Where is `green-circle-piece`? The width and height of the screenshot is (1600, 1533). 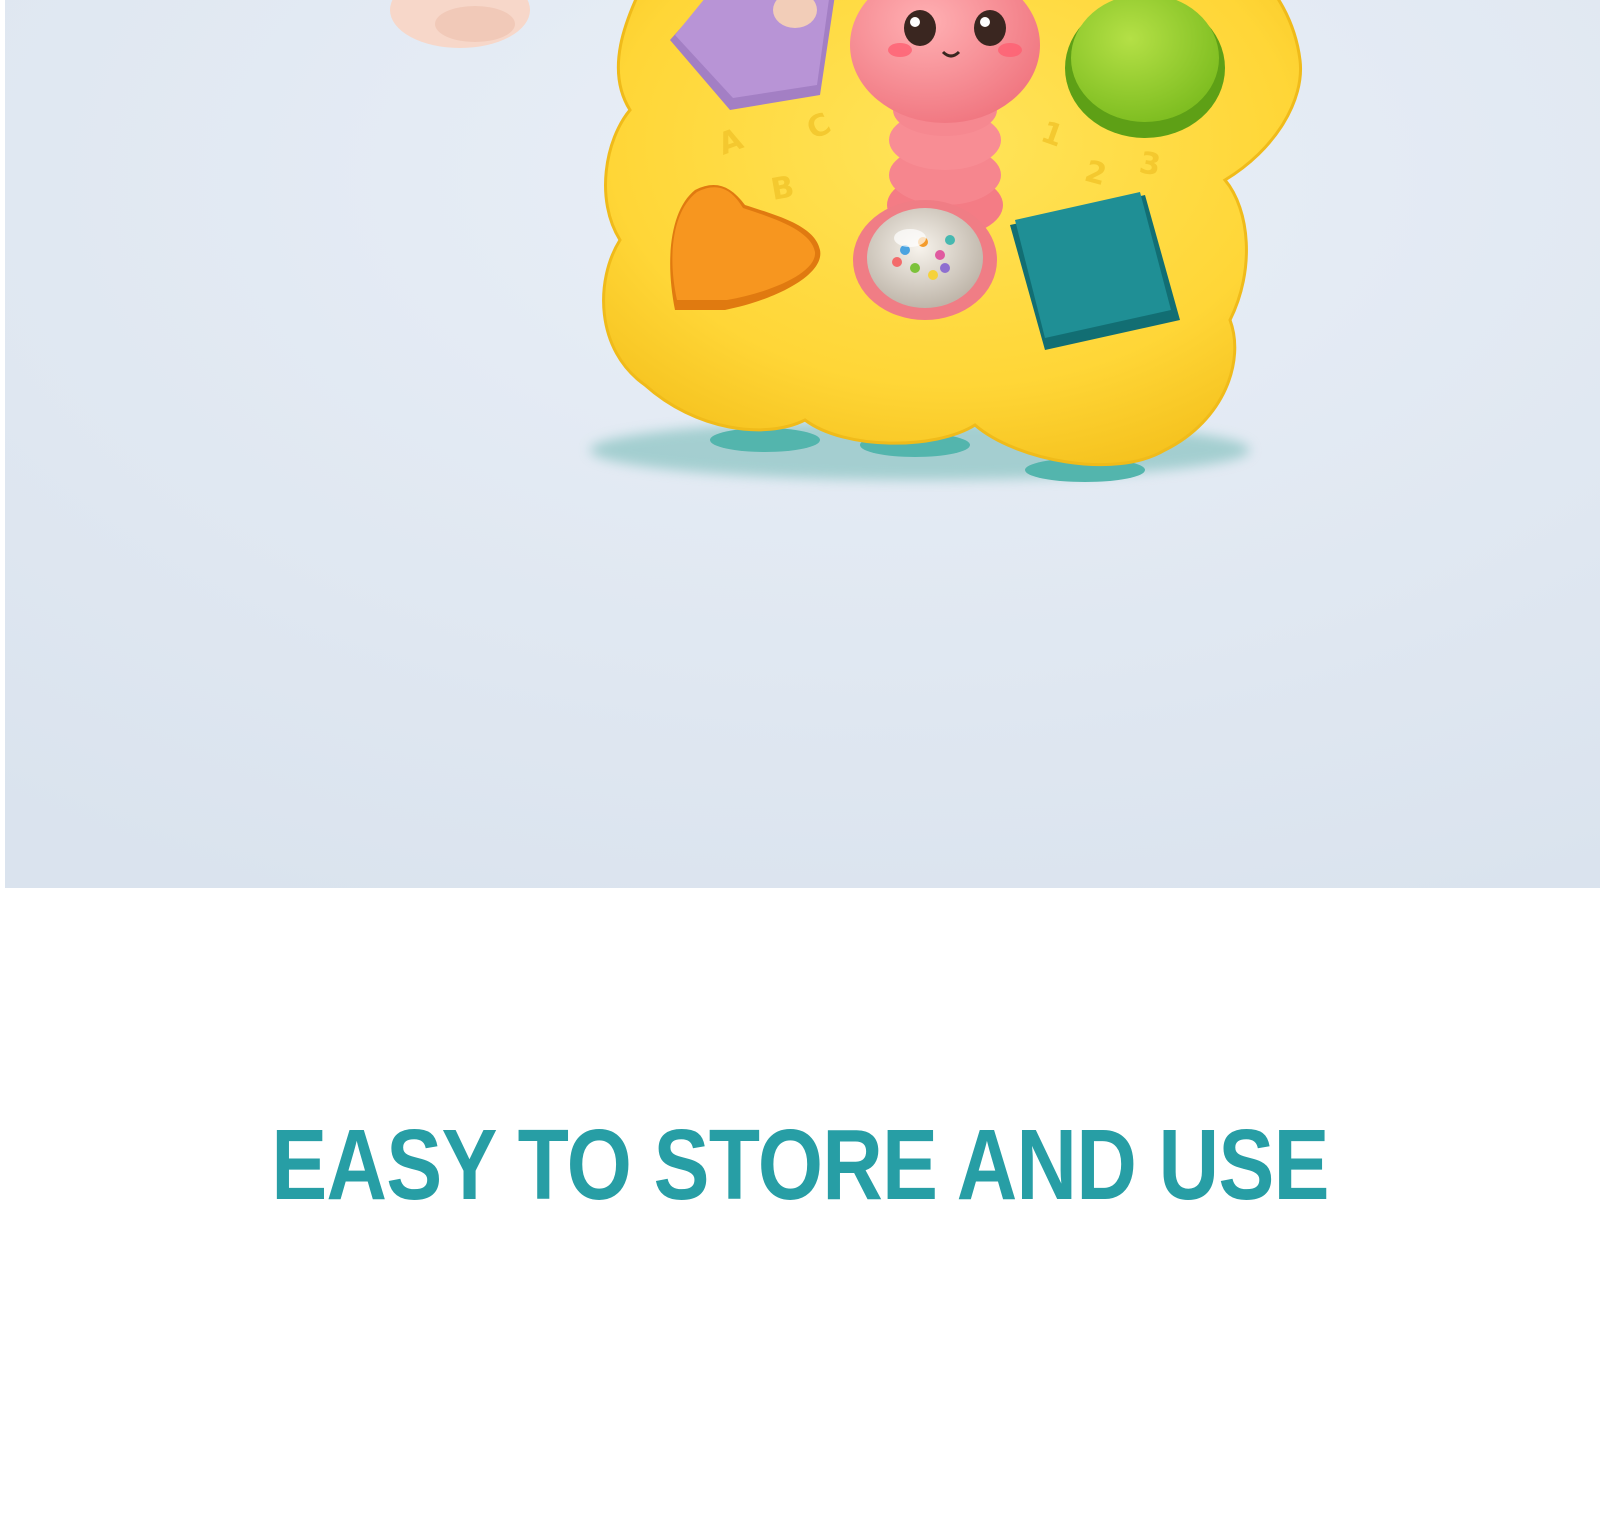 green-circle-piece is located at coordinates (1145, 69).